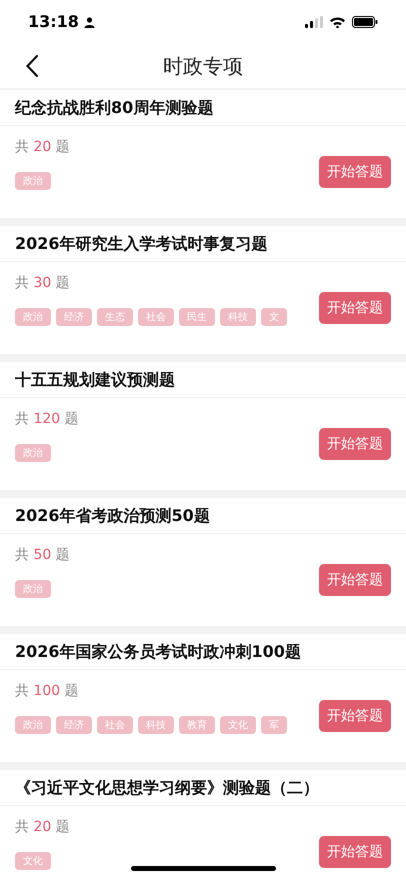 The width and height of the screenshot is (406, 879). I want to click on question-count: 共 50 题, so click(42, 555).